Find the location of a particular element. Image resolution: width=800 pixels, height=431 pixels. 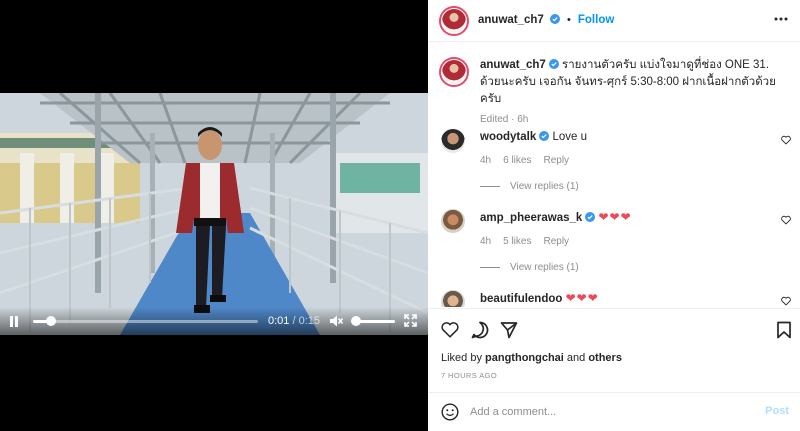

liked-by-user: pangthongchai is located at coordinates (524, 358).